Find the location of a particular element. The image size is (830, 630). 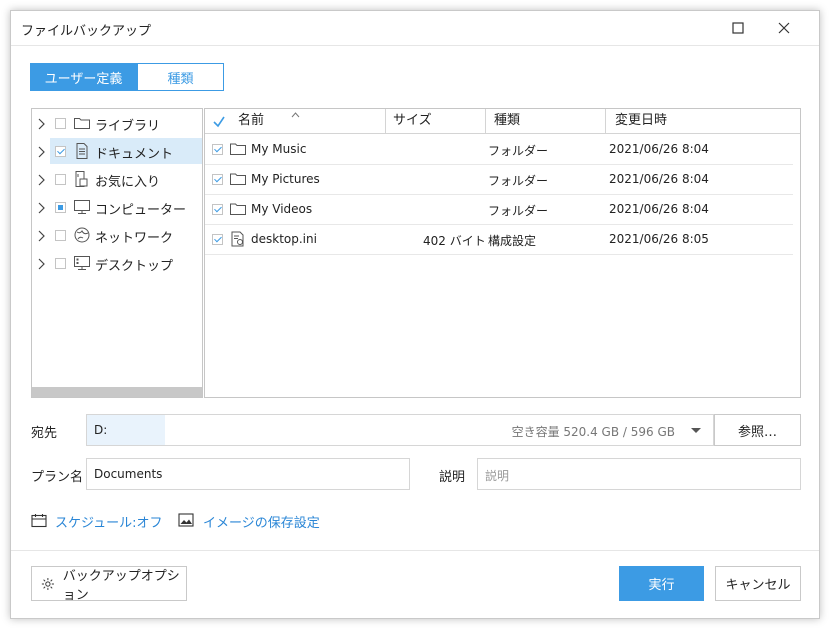

file-name: My Pictures is located at coordinates (285, 179).